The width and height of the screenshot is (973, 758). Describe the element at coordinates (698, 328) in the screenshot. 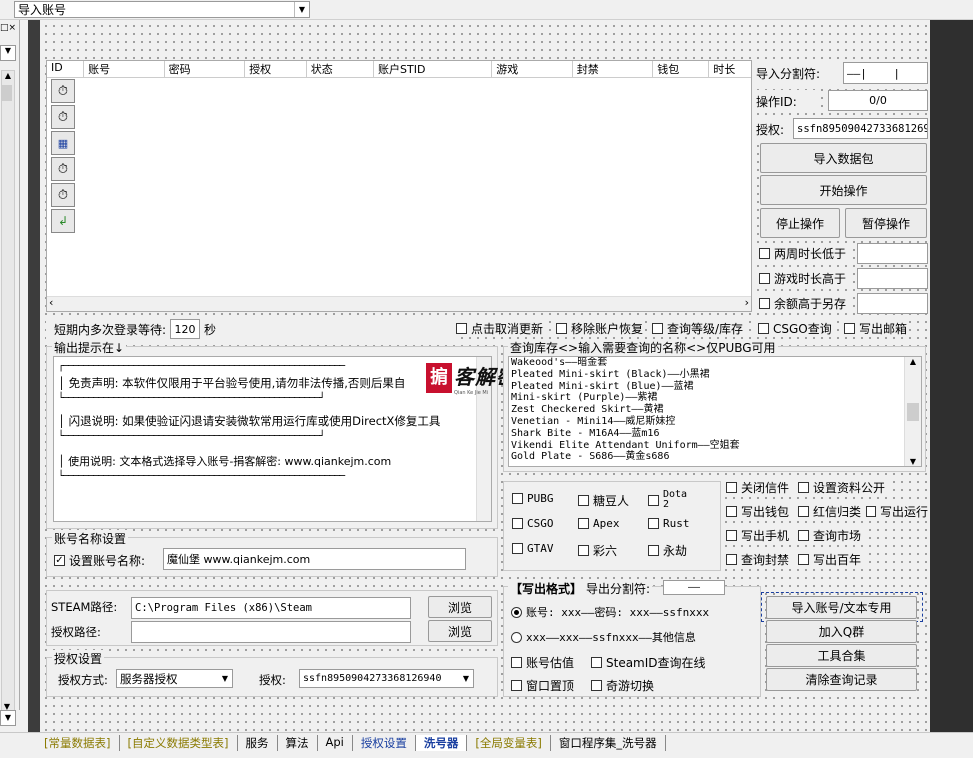

I see `query-level-checkbox: 查询等级/库存` at that location.